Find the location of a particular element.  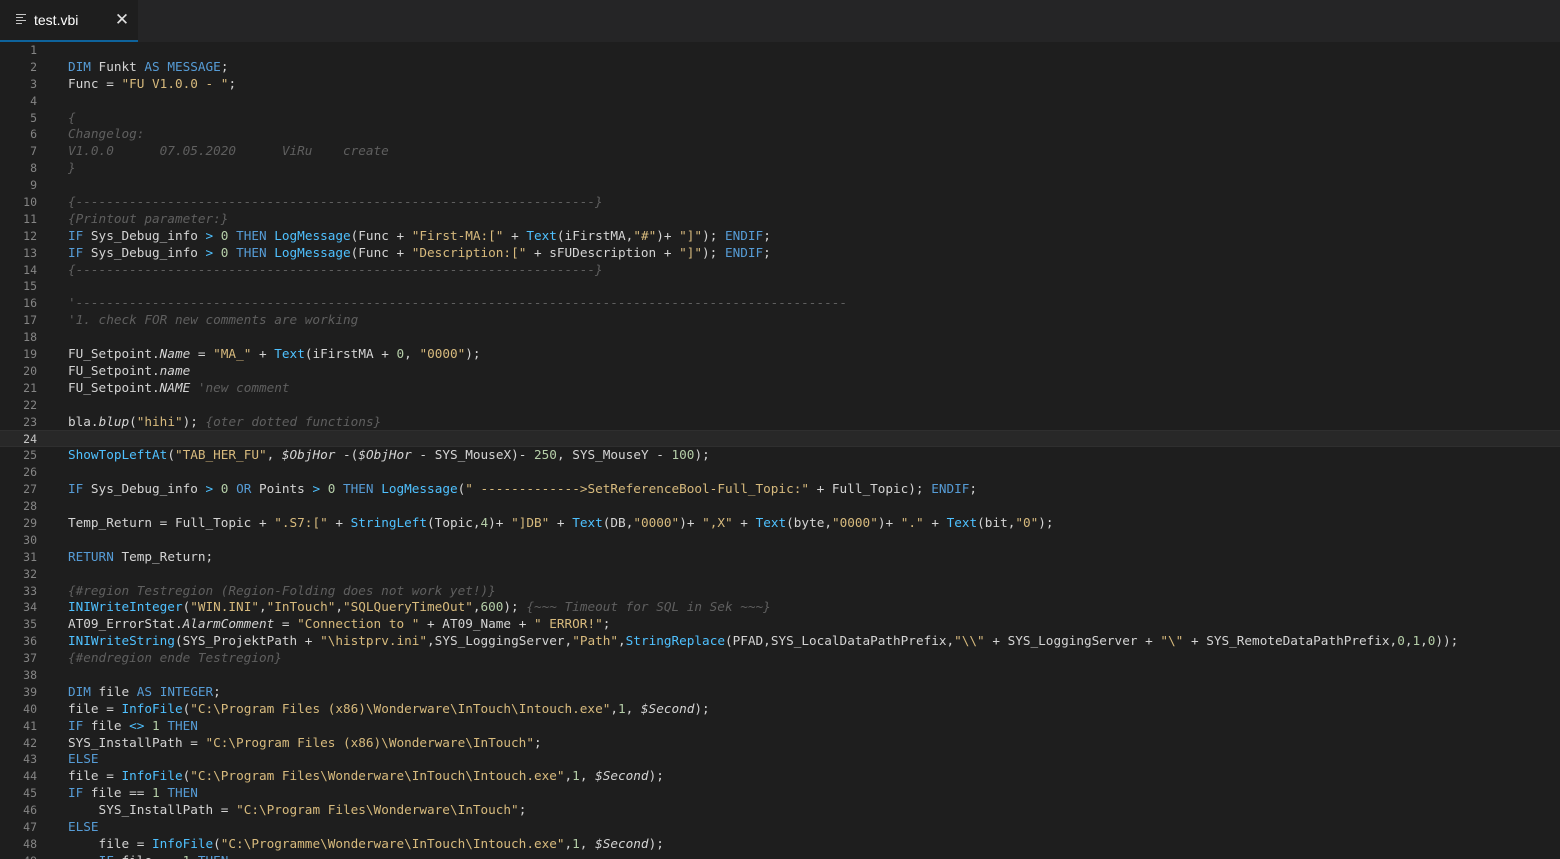

code-line: 1 is located at coordinates (780, 50).